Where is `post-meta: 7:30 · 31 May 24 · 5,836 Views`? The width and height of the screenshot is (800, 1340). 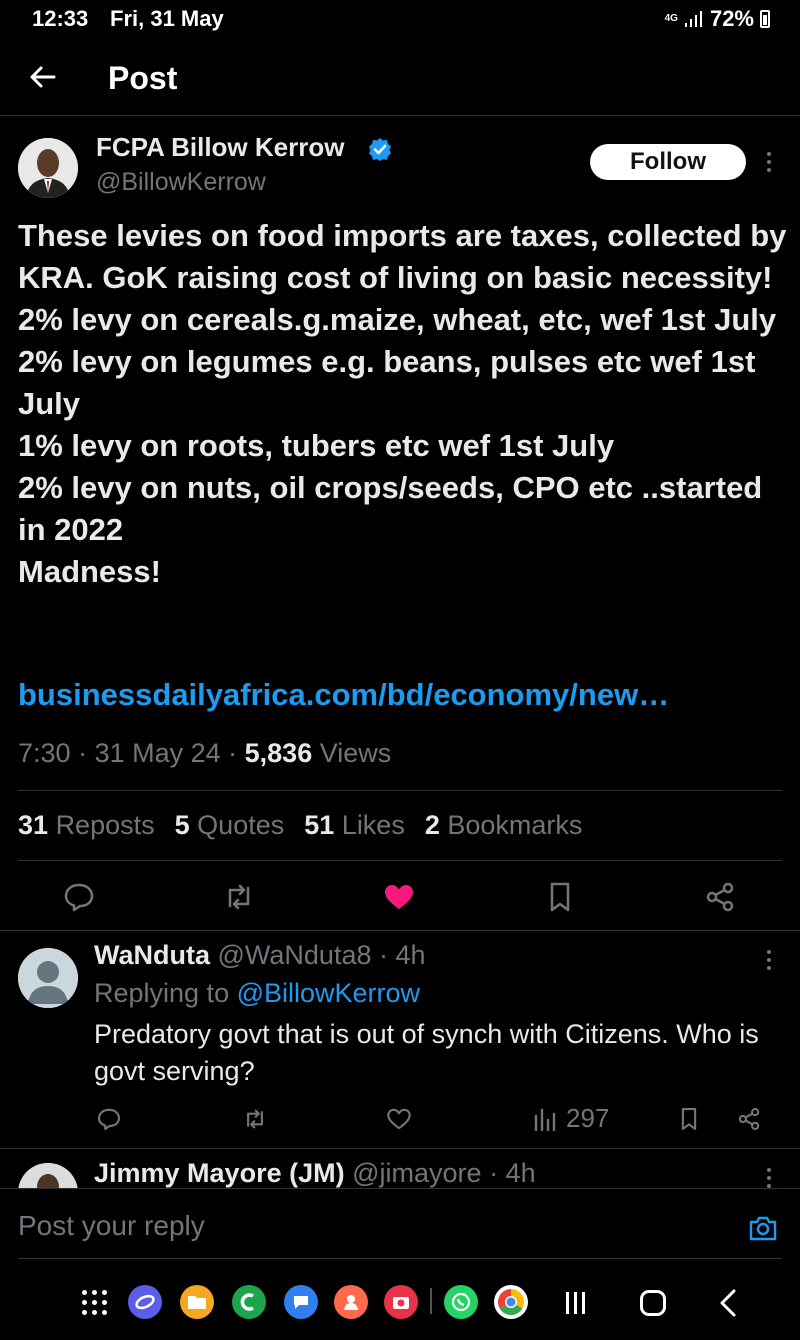 post-meta: 7:30 · 31 May 24 · 5,836 Views is located at coordinates (205, 753).